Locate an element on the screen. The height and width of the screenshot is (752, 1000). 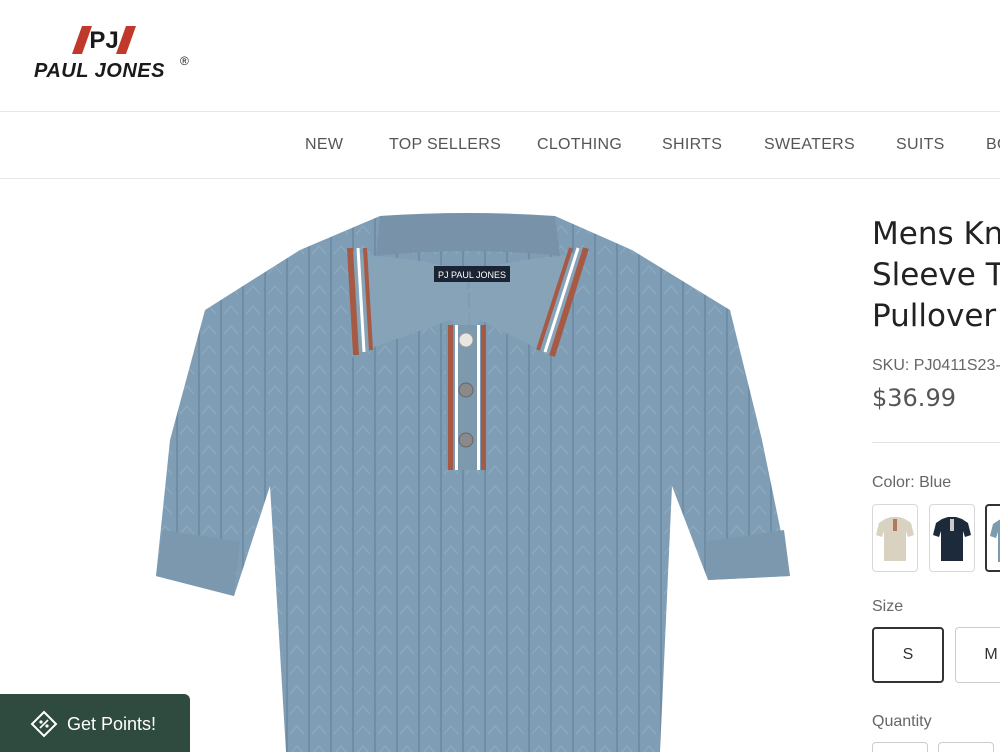
product-title: Mens Kn Sleeve T Pullover is located at coordinates (936, 275).